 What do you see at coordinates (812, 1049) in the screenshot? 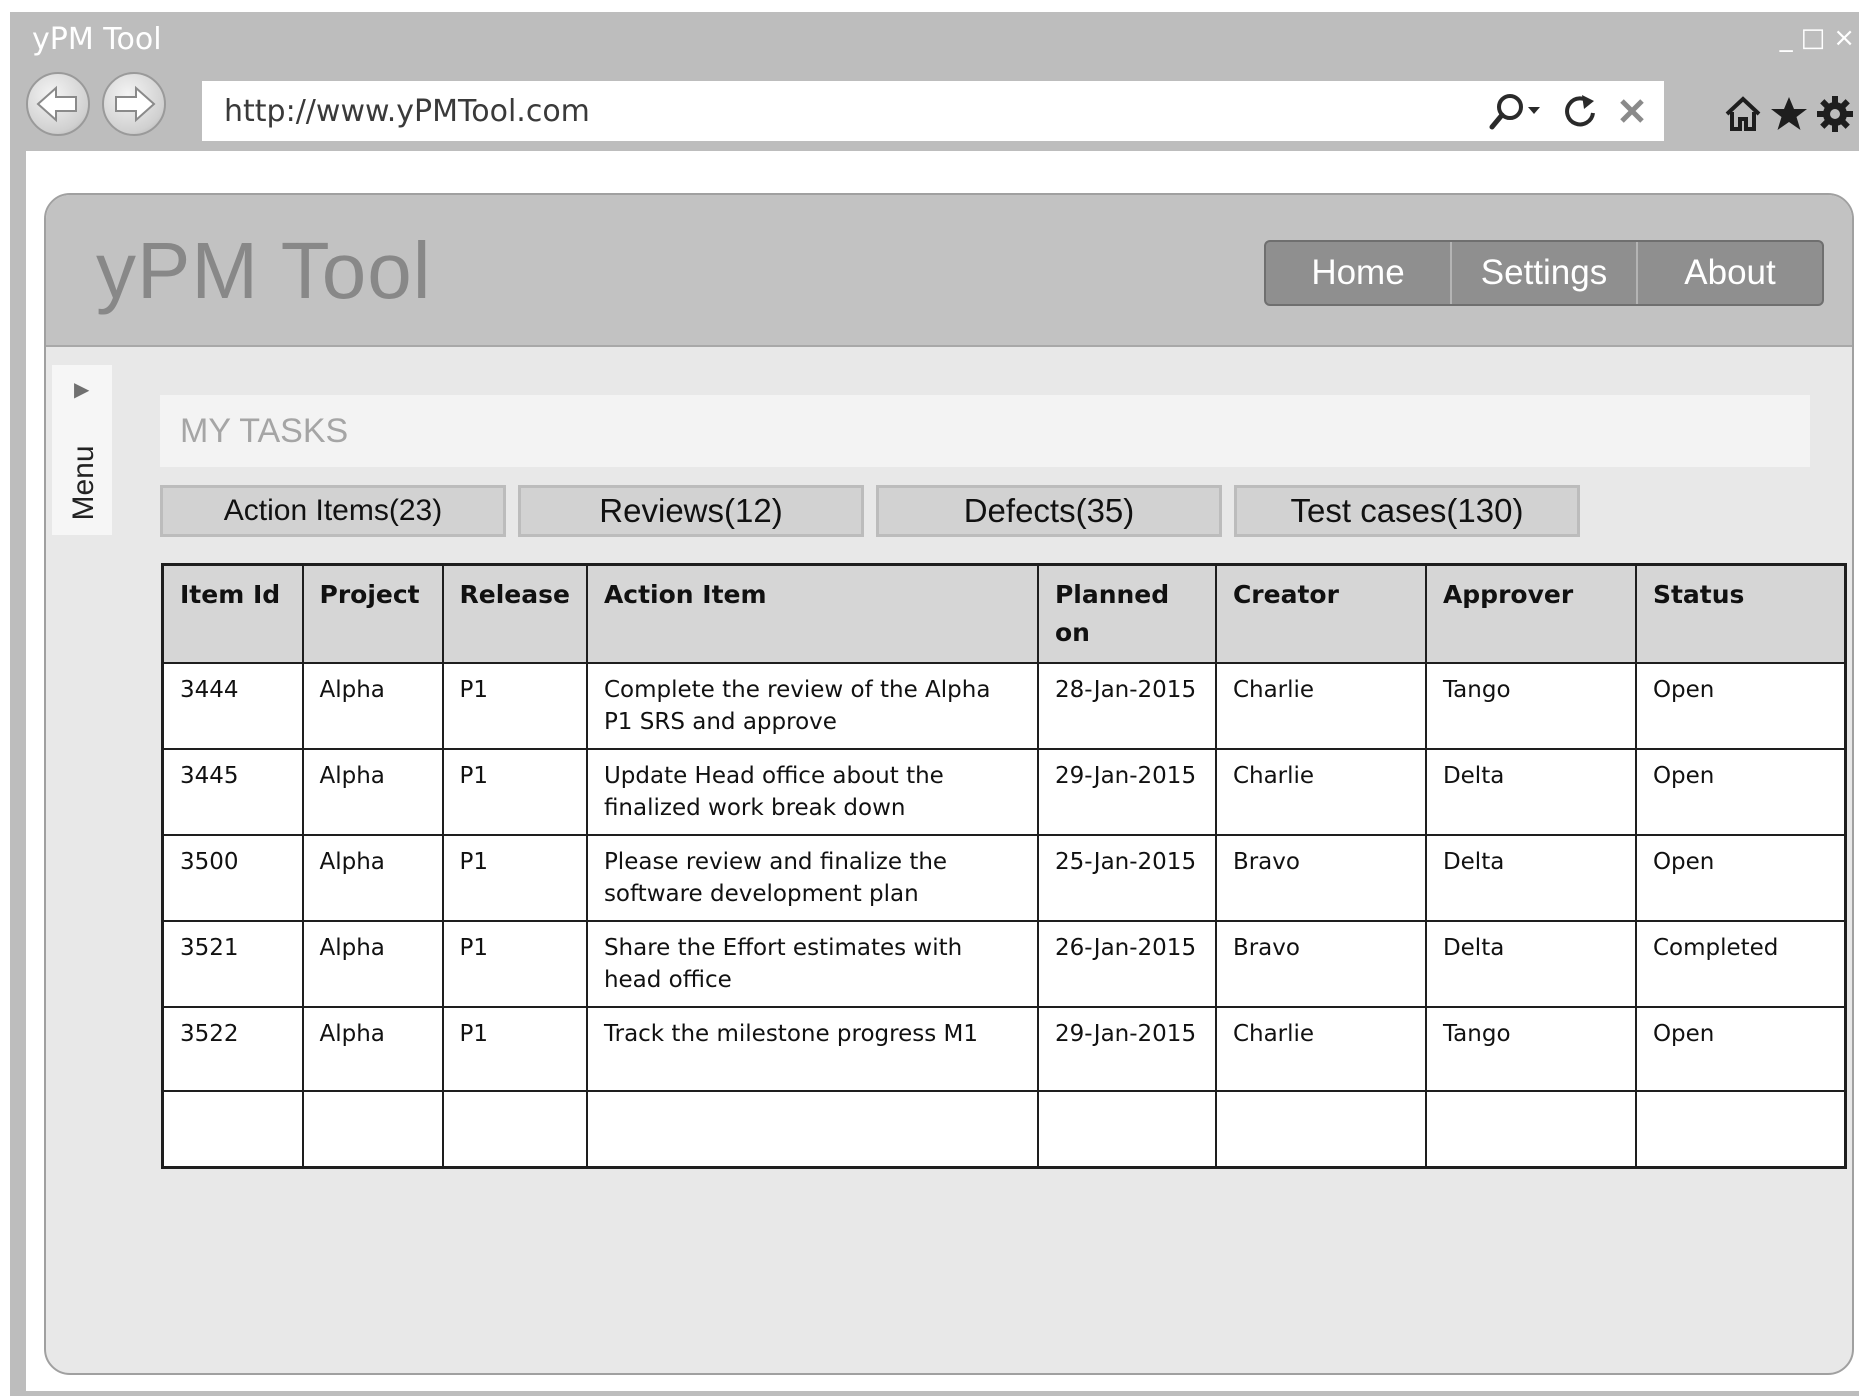
I see `cell-action-item: Track the milestone progress M1` at bounding box center [812, 1049].